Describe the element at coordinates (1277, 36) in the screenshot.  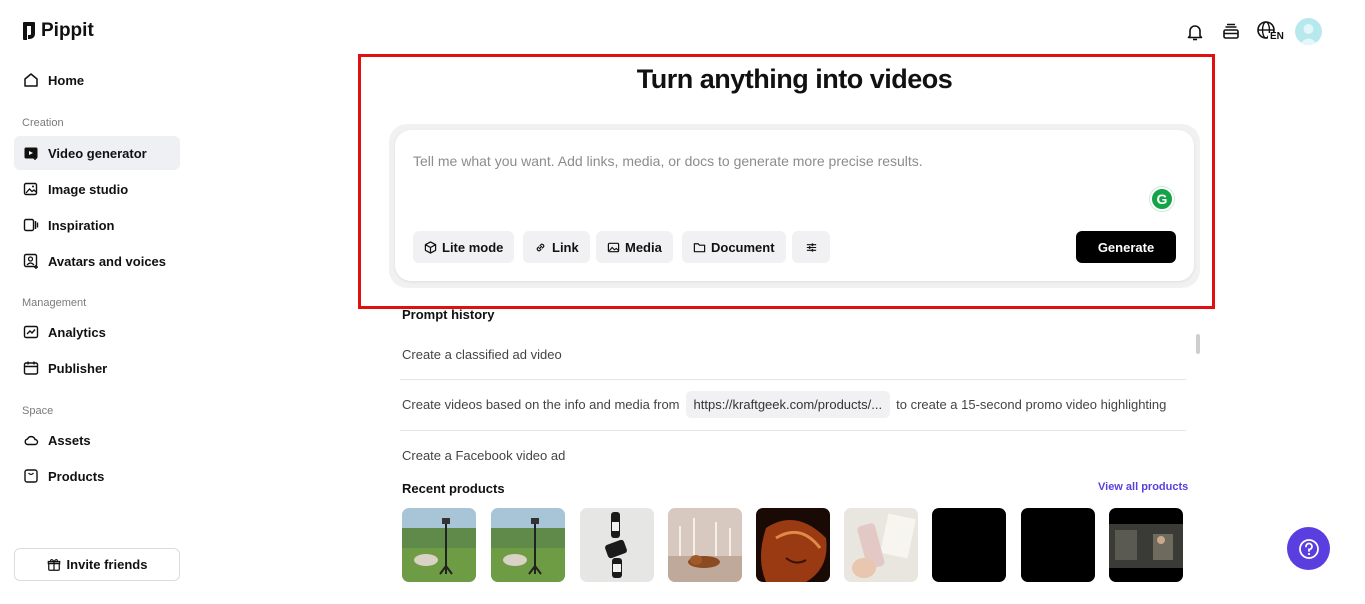
I see `language-code: EN` at that location.